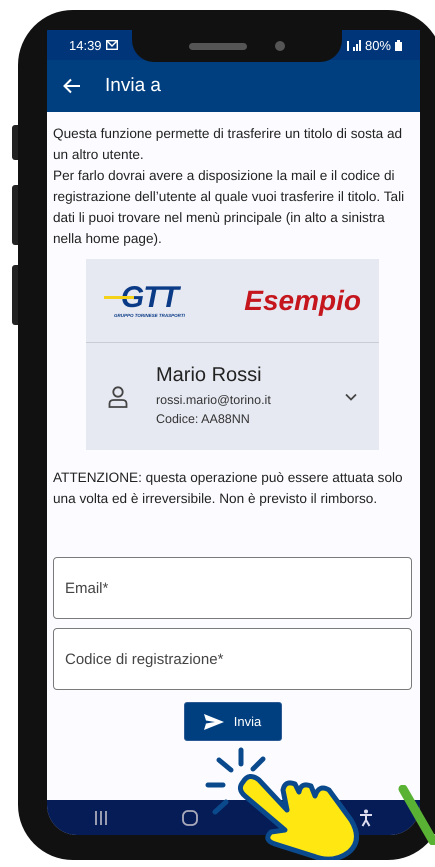 The width and height of the screenshot is (435, 867). I want to click on user-email: rossi.mario@torino.it, so click(214, 400).